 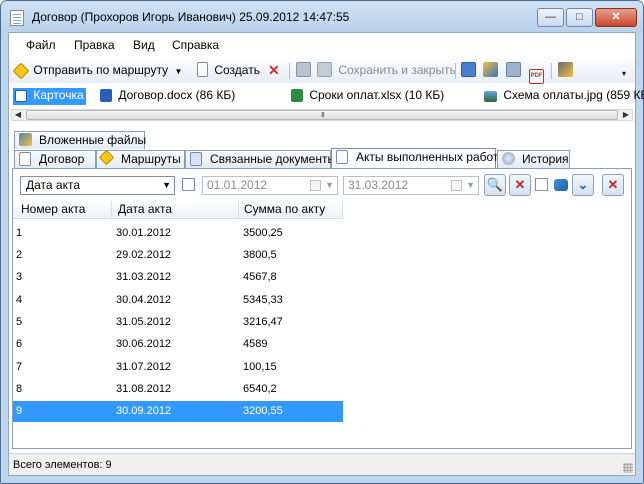 What do you see at coordinates (178, 367) in the screenshot?
I see `table-row: 7 31.07.2012 100,15` at bounding box center [178, 367].